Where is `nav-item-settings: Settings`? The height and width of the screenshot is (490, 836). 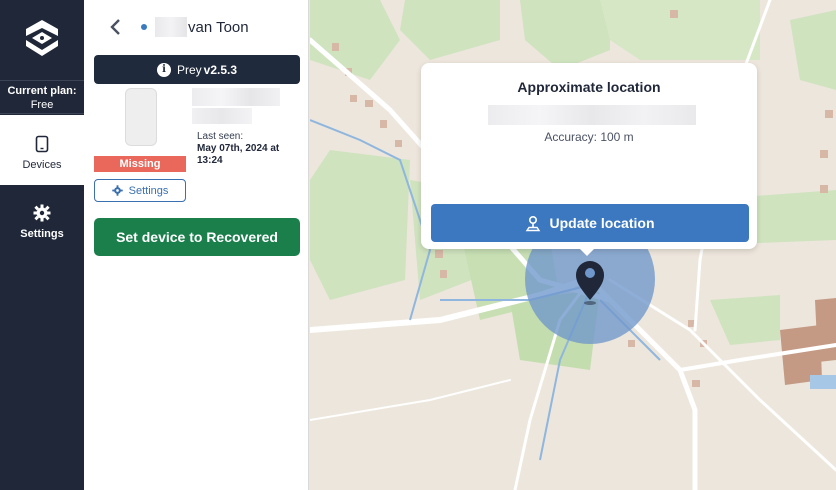
nav-item-settings: Settings is located at coordinates (42, 226).